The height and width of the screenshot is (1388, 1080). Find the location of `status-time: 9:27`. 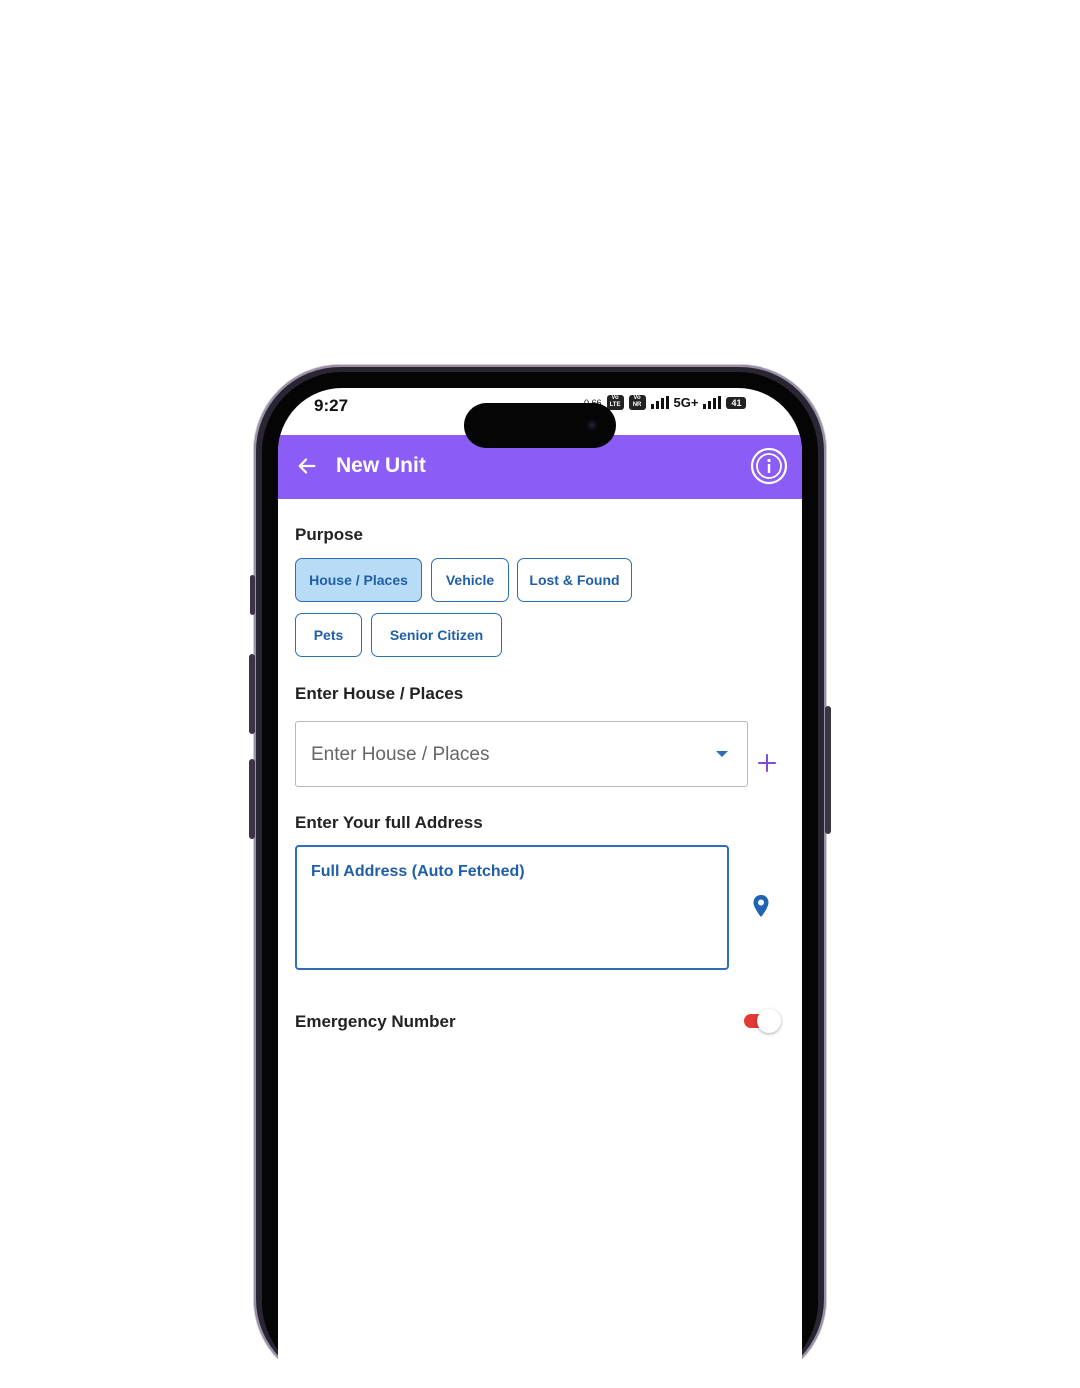

status-time: 9:27 is located at coordinates (331, 405).